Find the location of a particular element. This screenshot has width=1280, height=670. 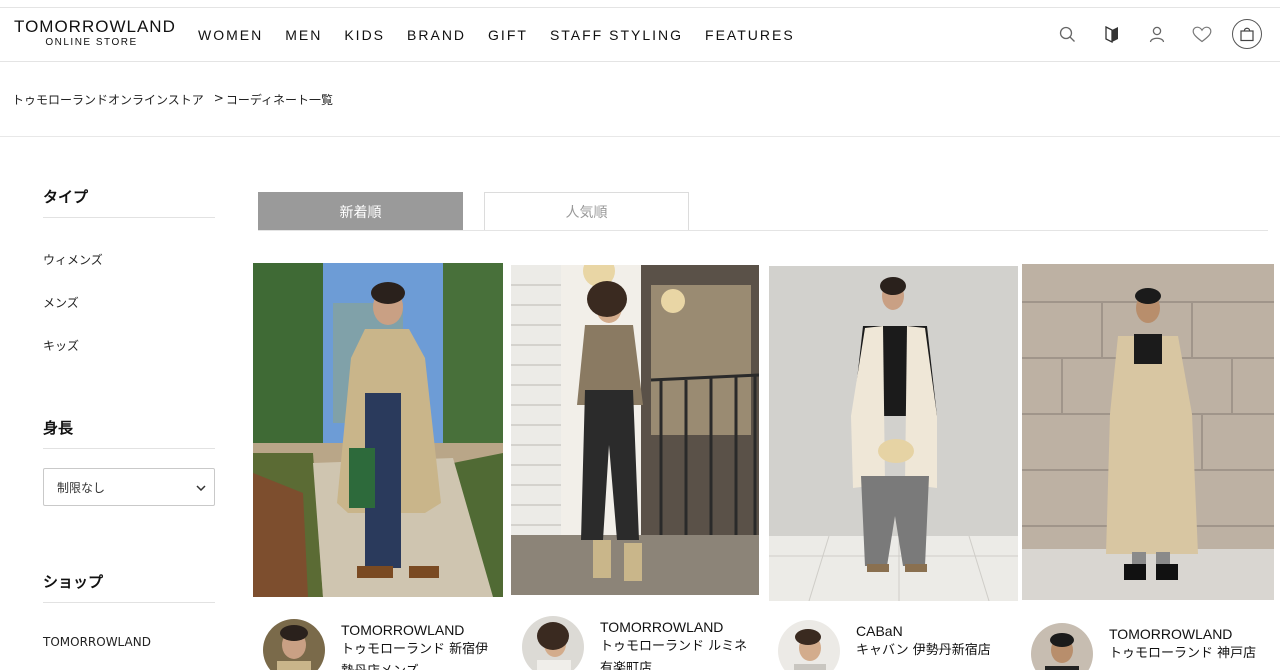

staff-shop-line-1: トゥモローランド 新宿伊 is located at coordinates (415, 649).